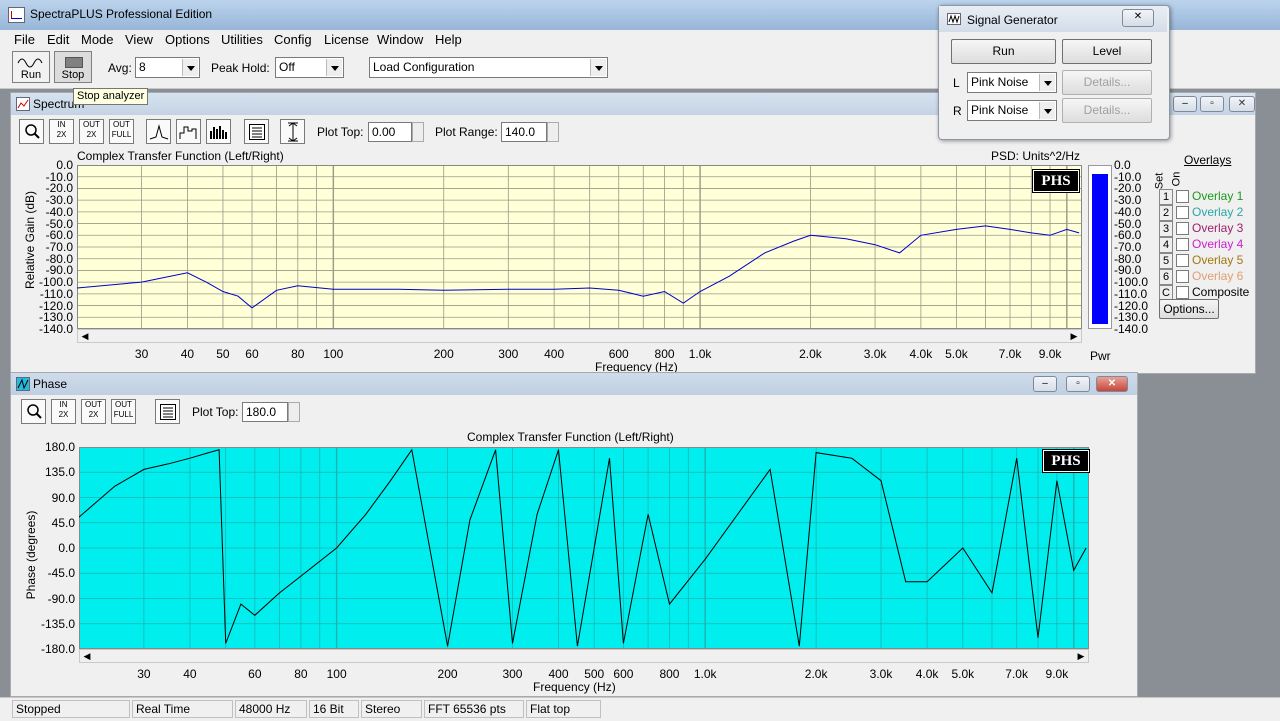  I want to click on bar-plot-button, so click(218, 131).